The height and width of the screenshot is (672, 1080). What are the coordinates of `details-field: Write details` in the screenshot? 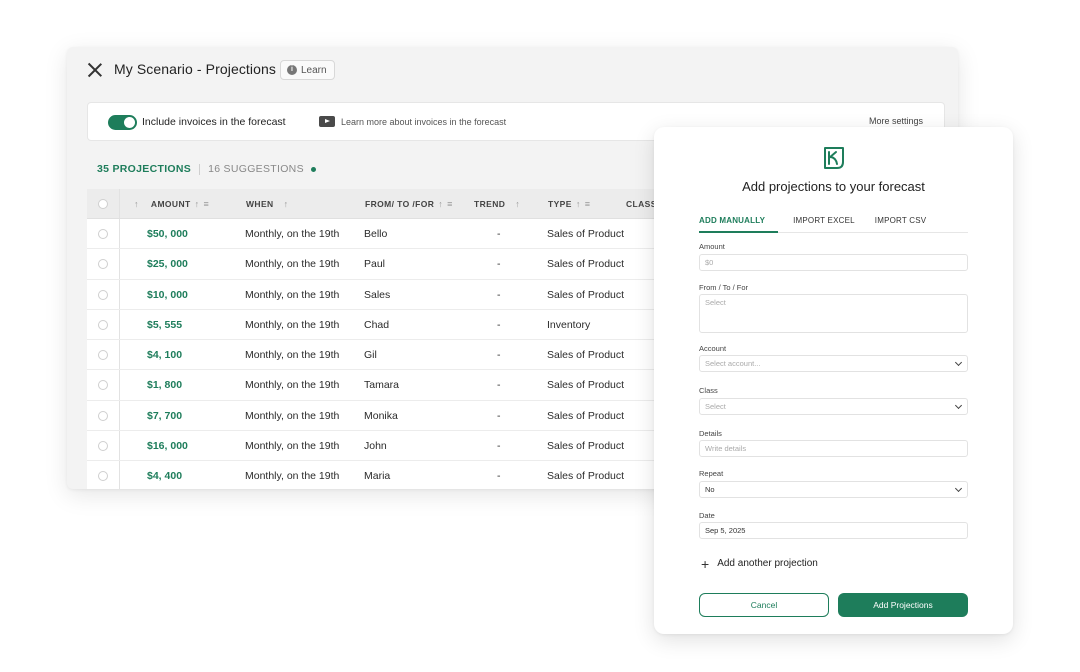 It's located at (833, 448).